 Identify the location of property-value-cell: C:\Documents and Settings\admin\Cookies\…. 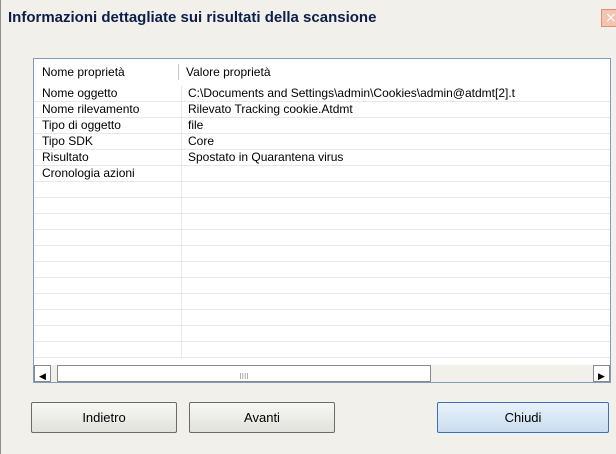
(351, 93).